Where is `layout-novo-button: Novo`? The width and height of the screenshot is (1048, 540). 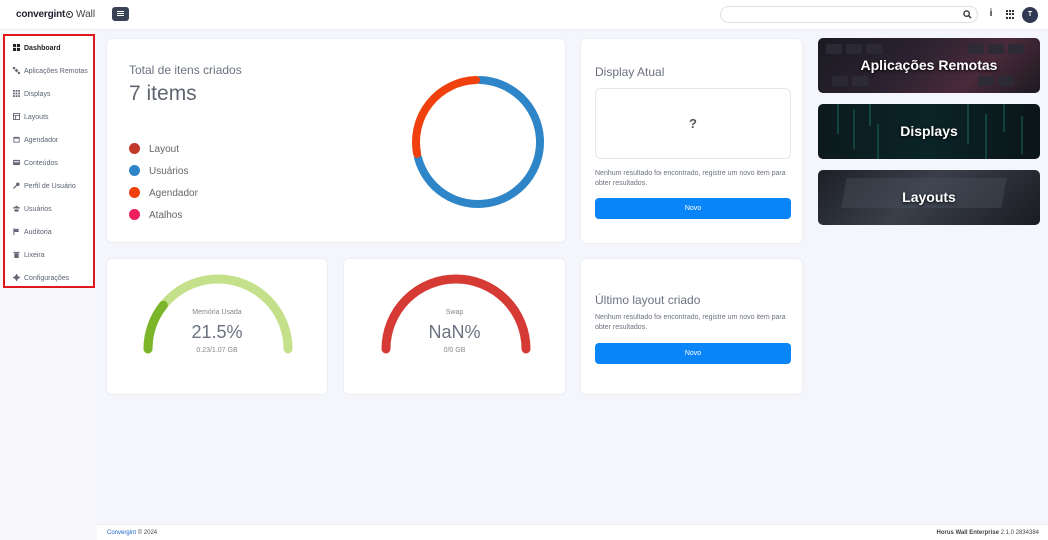
layout-novo-button: Novo is located at coordinates (693, 353).